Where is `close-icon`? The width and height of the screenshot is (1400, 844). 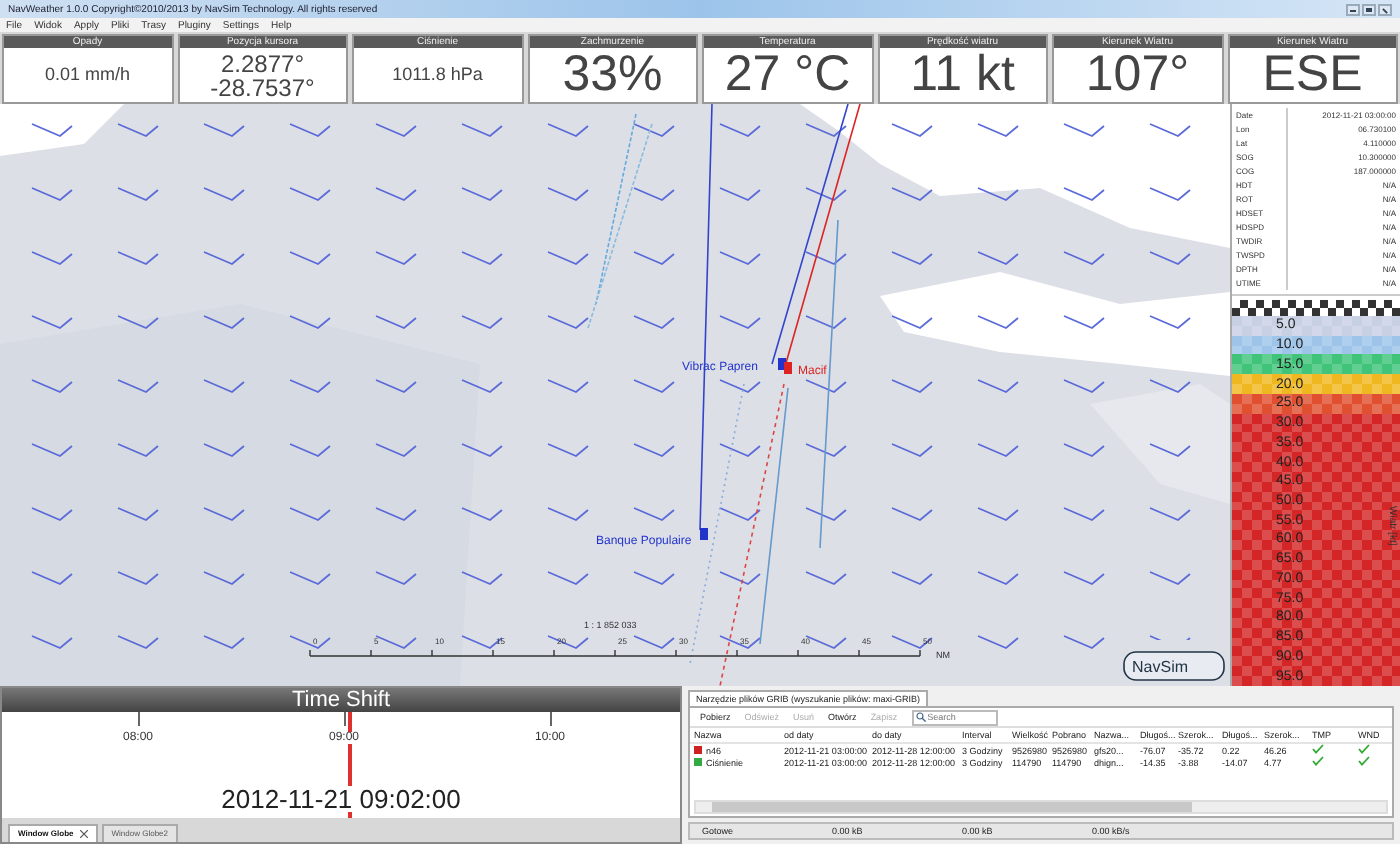 close-icon is located at coordinates (83, 834).